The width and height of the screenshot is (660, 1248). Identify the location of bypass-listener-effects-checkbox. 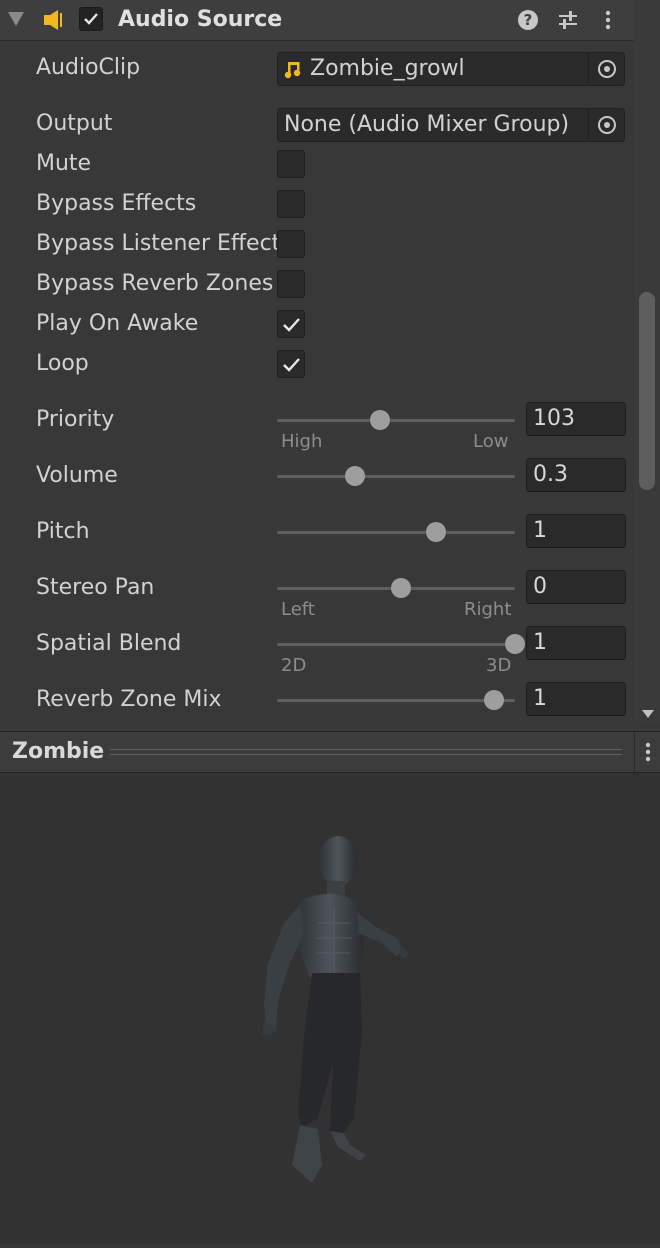
(291, 244).